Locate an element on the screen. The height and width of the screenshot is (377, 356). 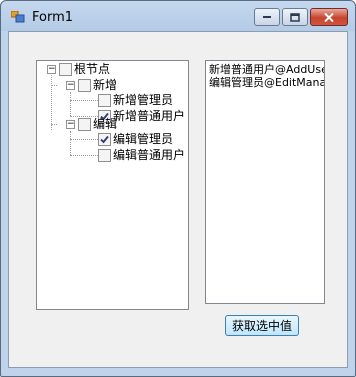
window-title: Form1 is located at coordinates (53, 17).